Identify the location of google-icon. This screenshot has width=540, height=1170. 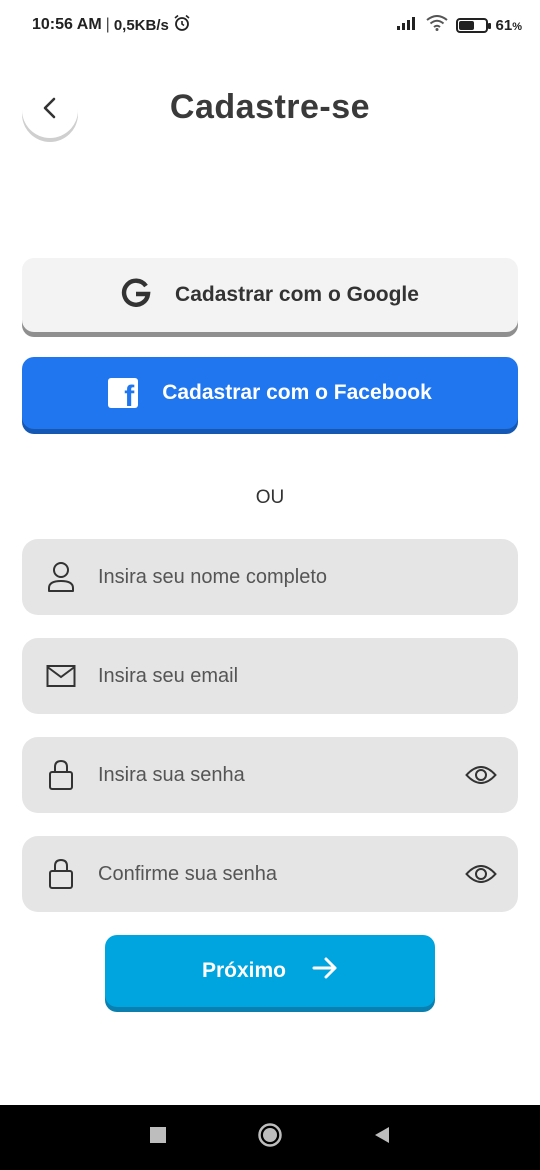
(136, 295).